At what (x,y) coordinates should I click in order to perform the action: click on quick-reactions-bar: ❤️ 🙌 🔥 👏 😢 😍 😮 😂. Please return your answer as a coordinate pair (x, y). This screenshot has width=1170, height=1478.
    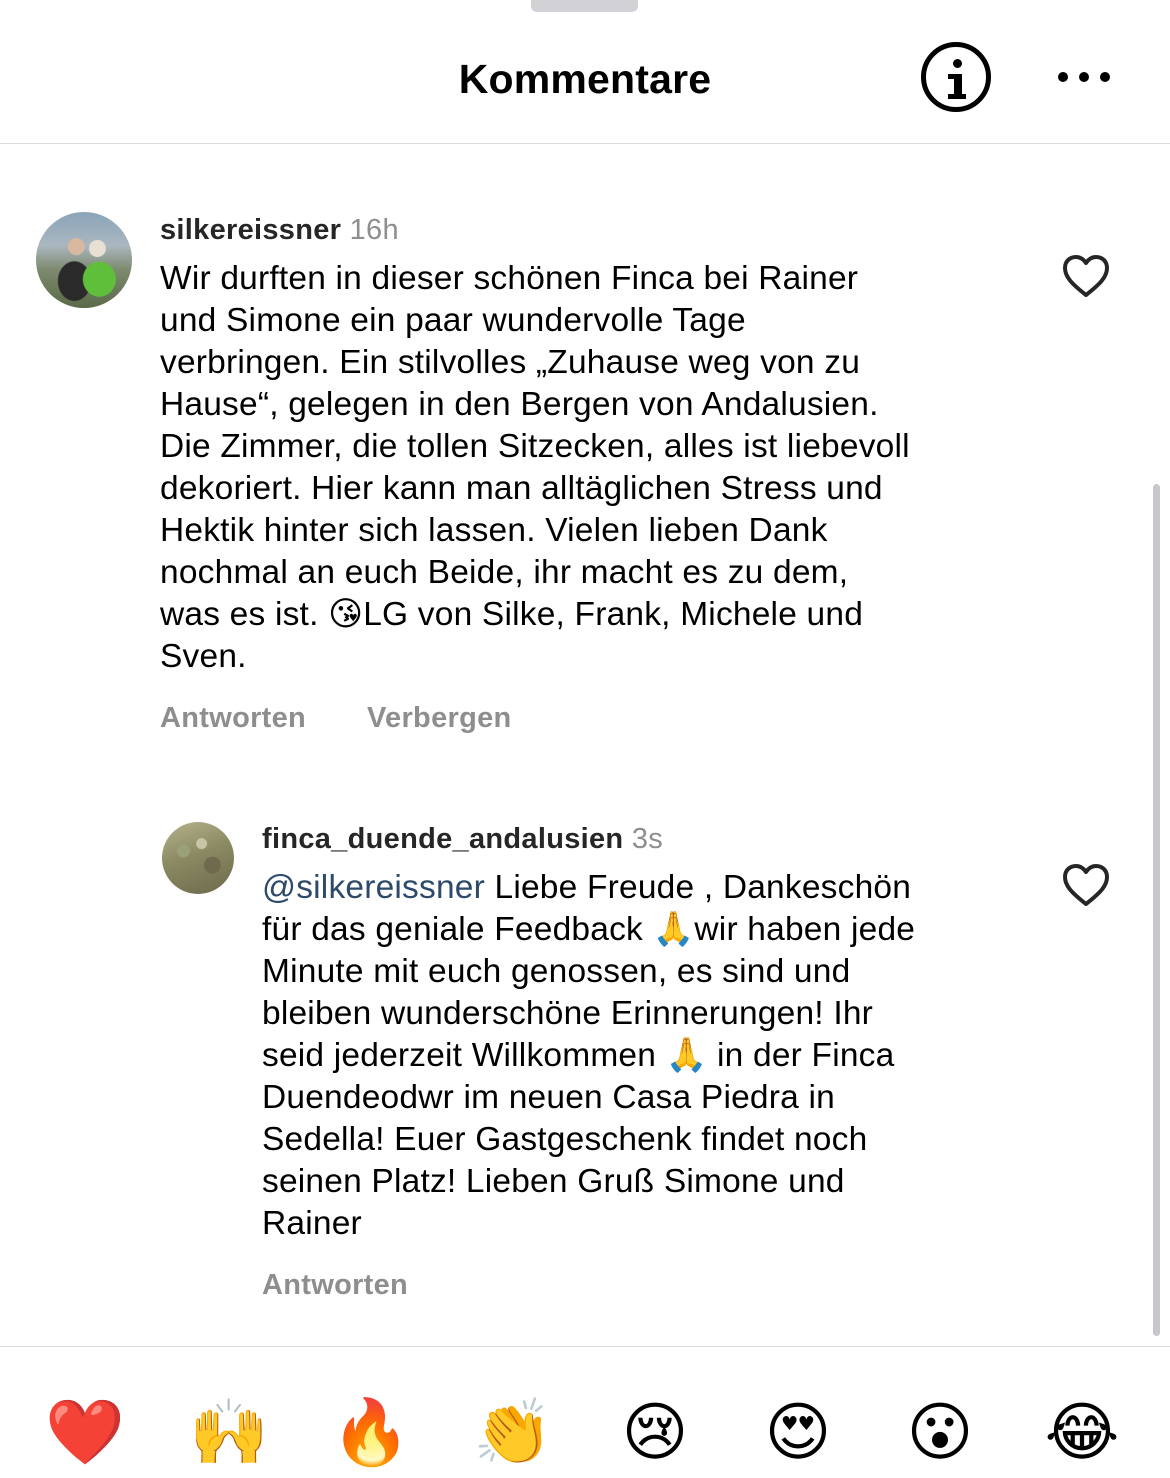
    Looking at the image, I should click on (585, 1412).